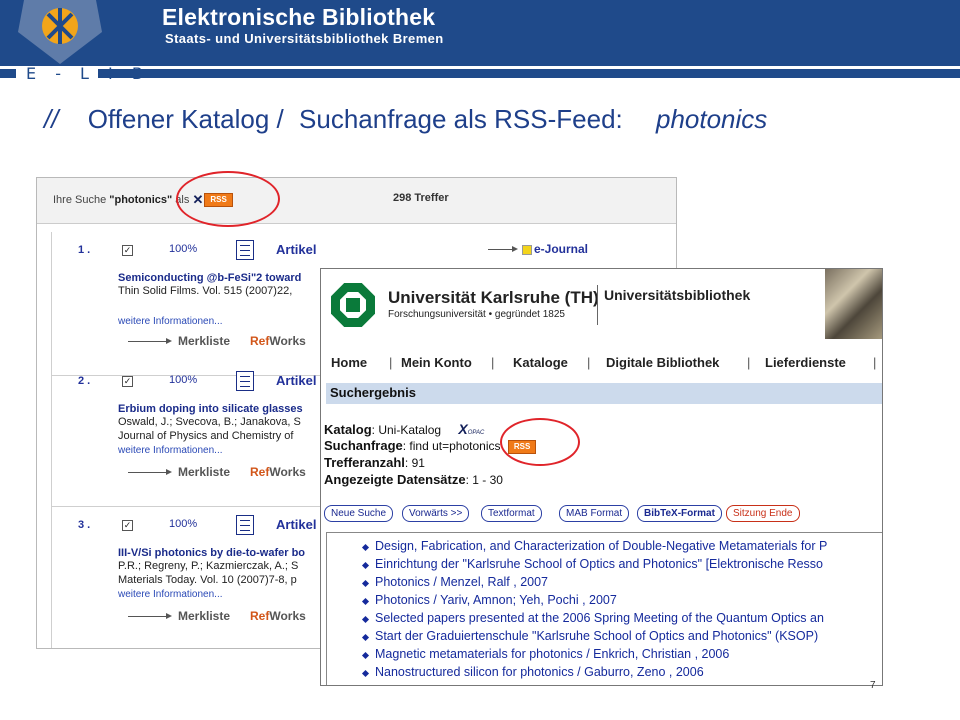 Image resolution: width=960 pixels, height=720 pixels. What do you see at coordinates (679, 513) in the screenshot?
I see `bibtex-format-button: BibTeX-Format` at bounding box center [679, 513].